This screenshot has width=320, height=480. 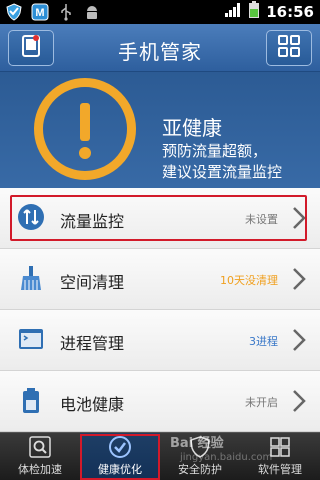 What do you see at coordinates (120, 447) in the screenshot?
I see `check-icon` at bounding box center [120, 447].